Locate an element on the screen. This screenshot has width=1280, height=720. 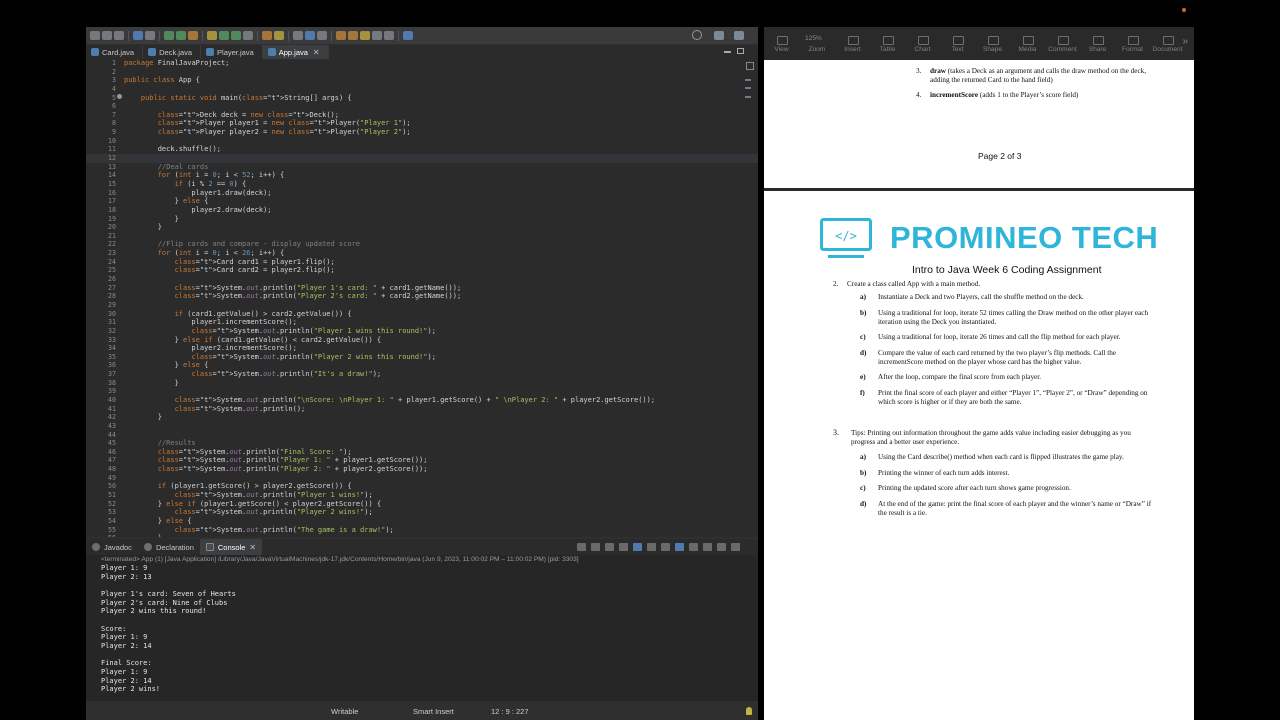
new-package-icon is located at coordinates (224, 35).